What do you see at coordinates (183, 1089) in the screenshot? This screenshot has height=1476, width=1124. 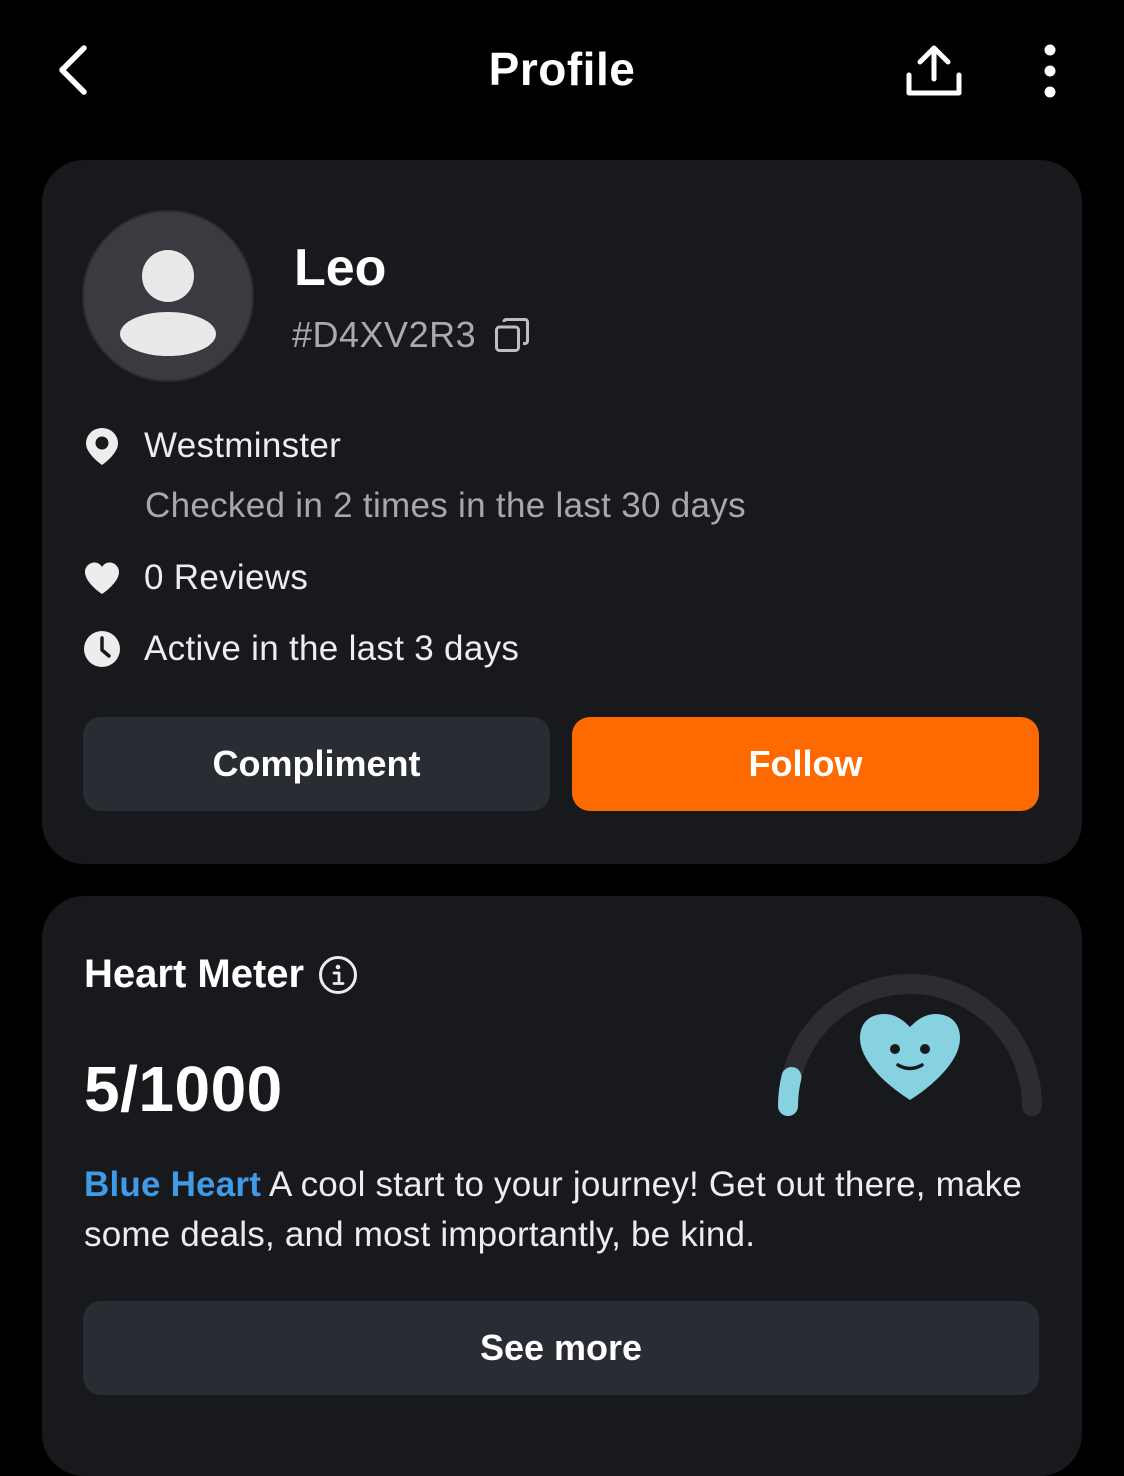 I see `heart-meter-score: 5/1000` at bounding box center [183, 1089].